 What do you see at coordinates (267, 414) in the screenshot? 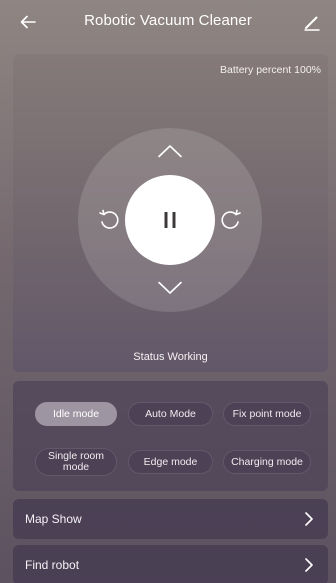
I see `fix-point-mode-button: Fix point mode` at bounding box center [267, 414].